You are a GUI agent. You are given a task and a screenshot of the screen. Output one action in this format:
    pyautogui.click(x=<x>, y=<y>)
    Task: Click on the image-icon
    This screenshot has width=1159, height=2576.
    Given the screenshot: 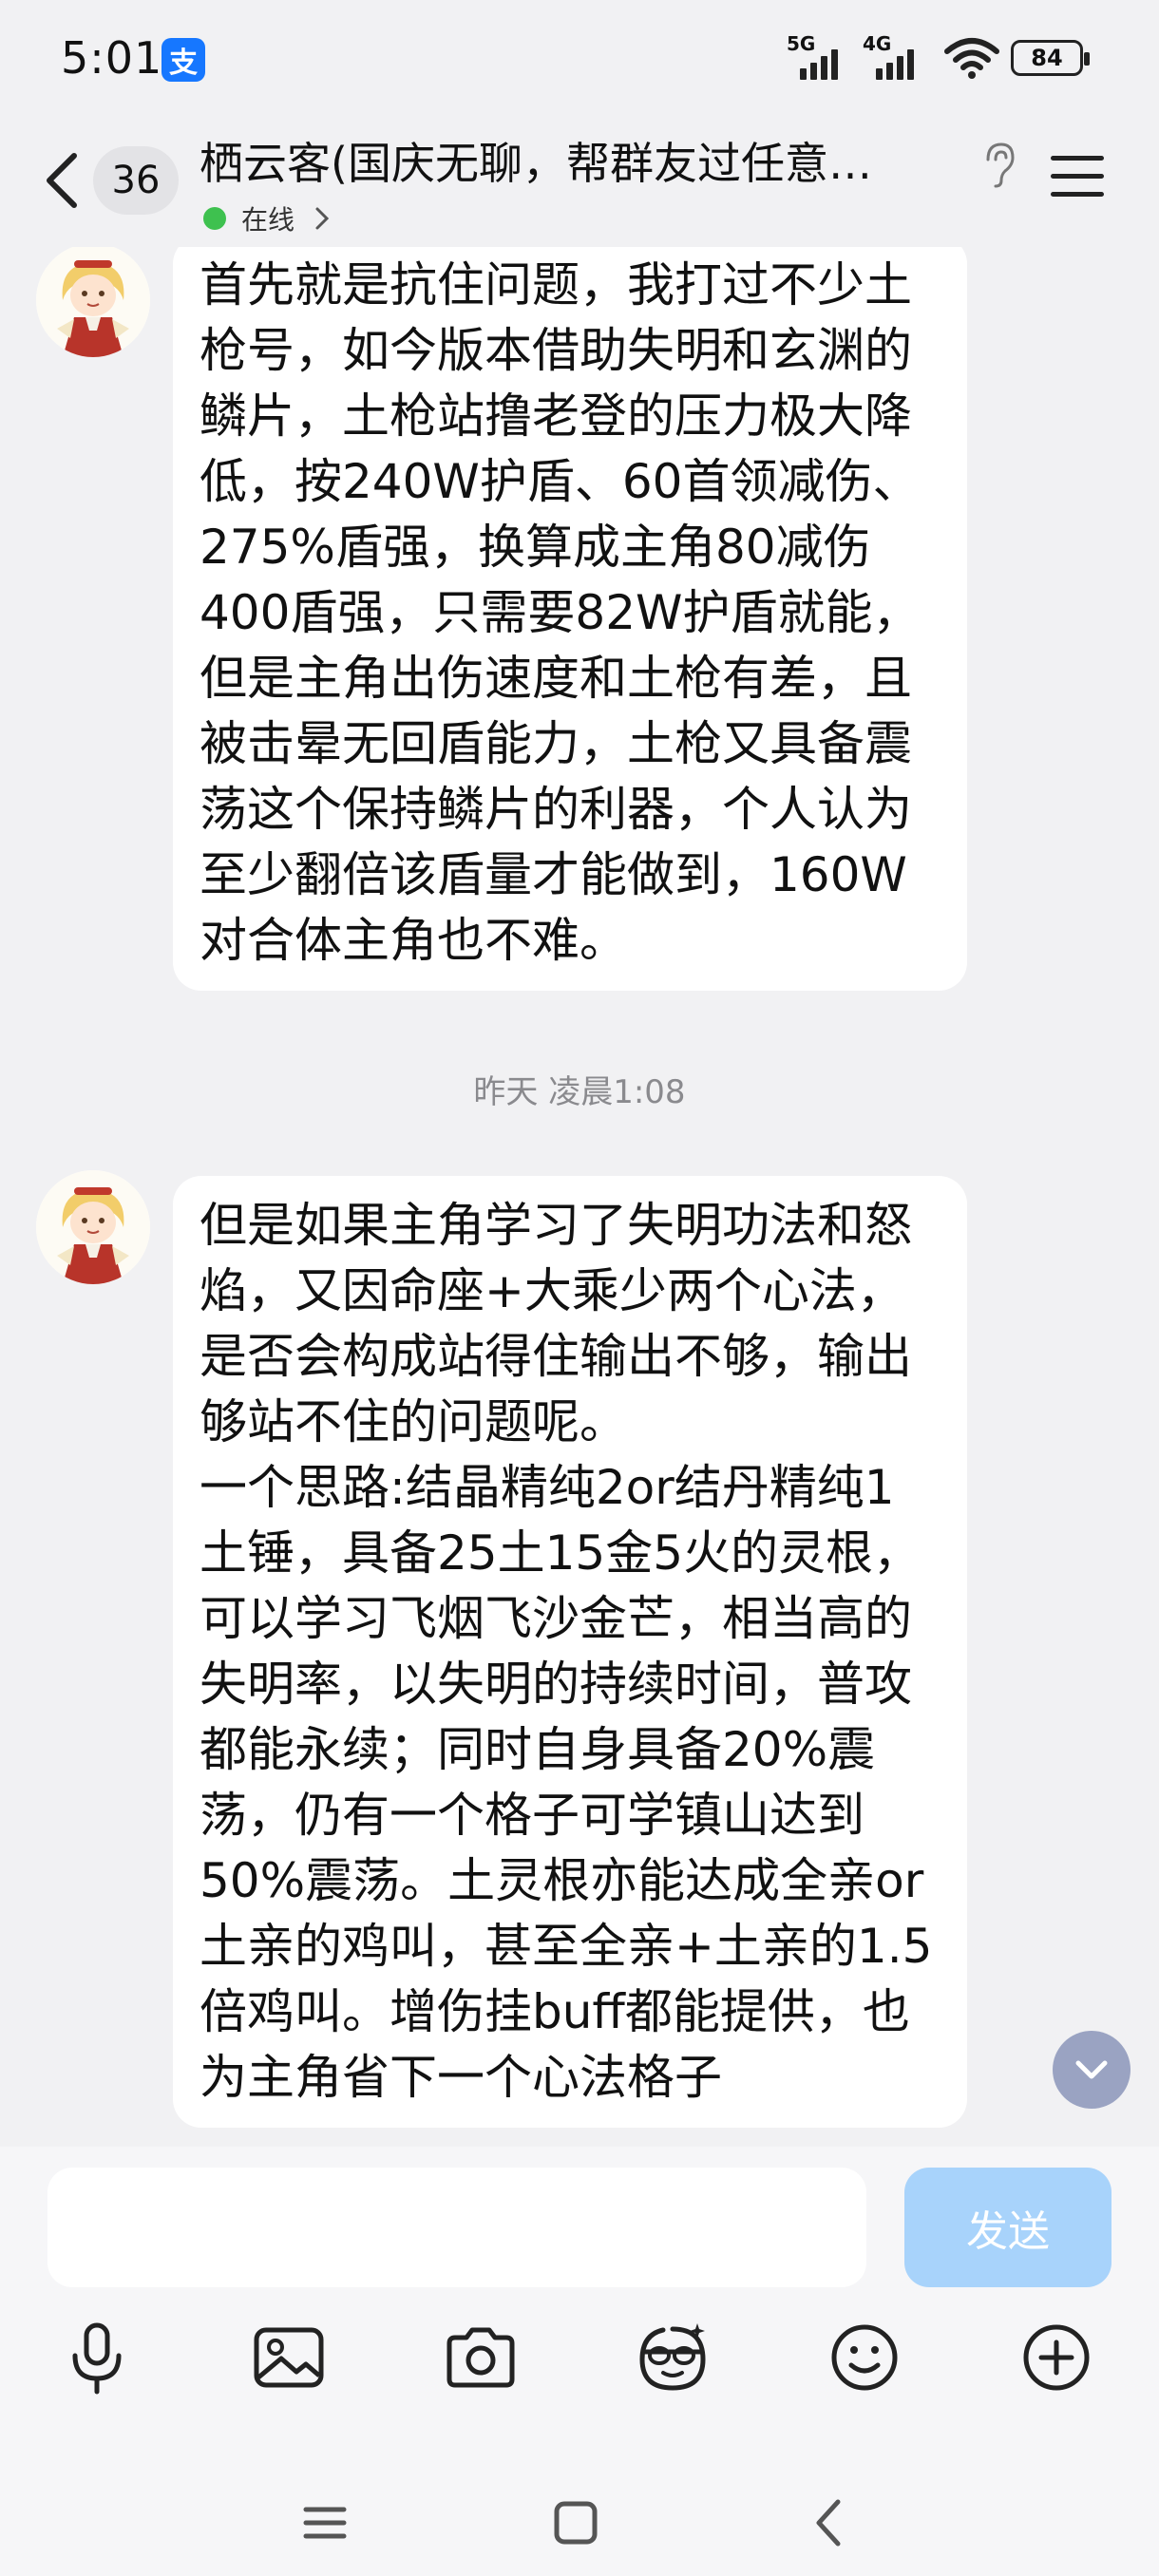 What is the action you would take?
    pyautogui.click(x=289, y=2357)
    